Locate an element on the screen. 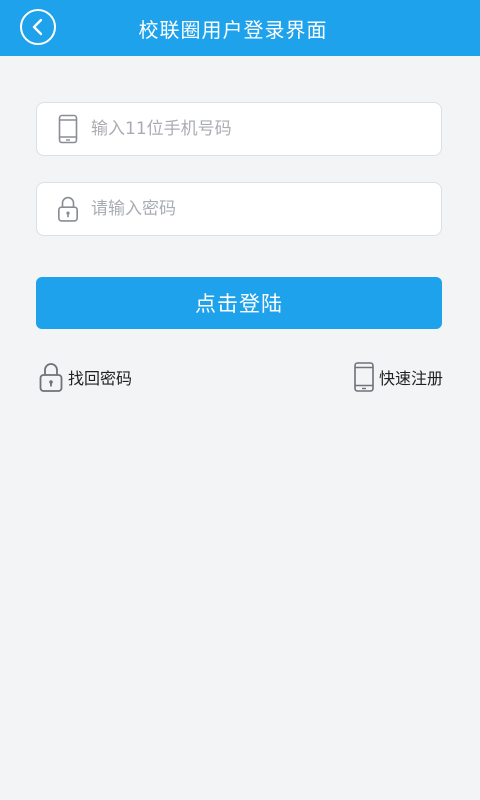 Image resolution: width=480 pixels, height=800 pixels. phone-input is located at coordinates (266, 129).